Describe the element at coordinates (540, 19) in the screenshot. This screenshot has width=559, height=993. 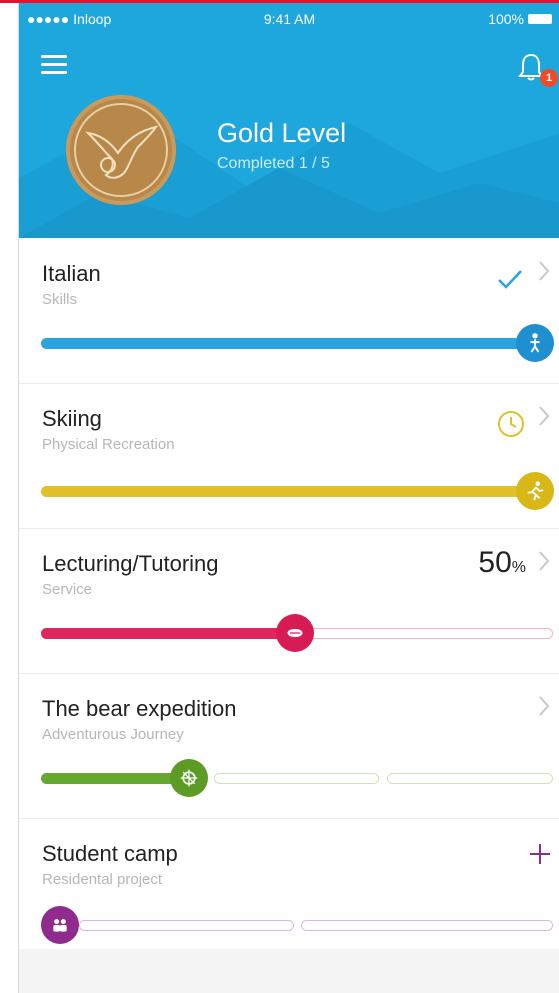
I see `battery-icon` at that location.